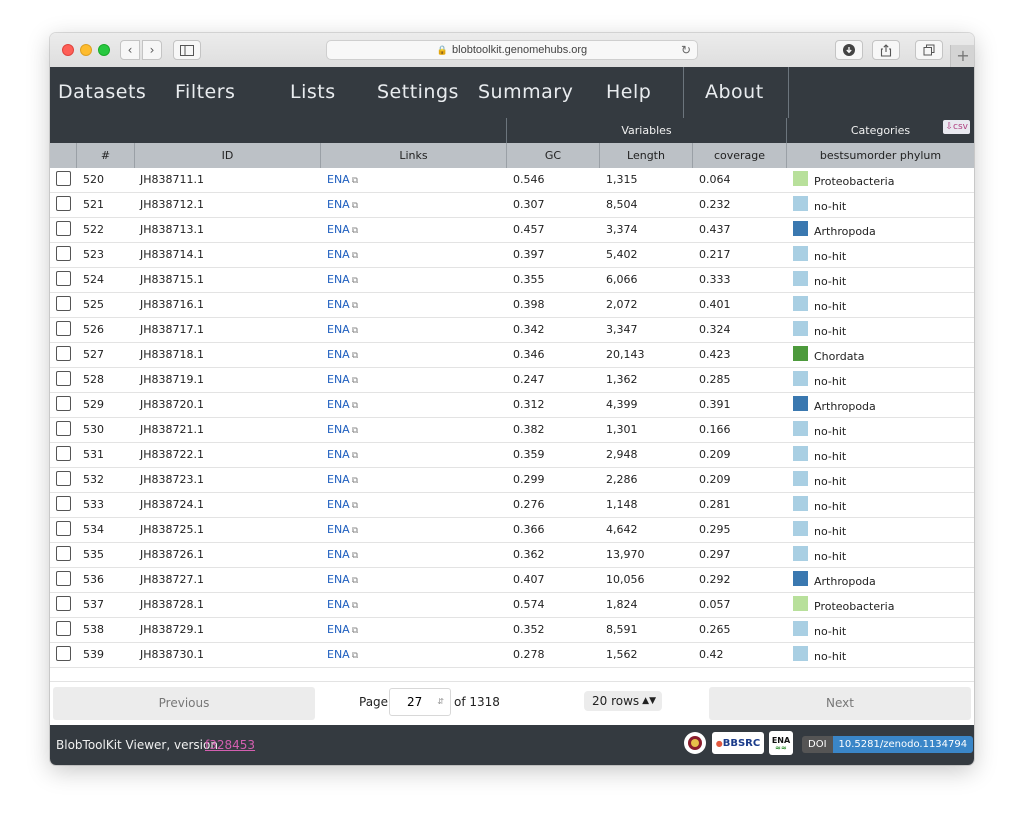 This screenshot has height=831, width=1024. I want to click on nav-filters: Filters, so click(205, 92).